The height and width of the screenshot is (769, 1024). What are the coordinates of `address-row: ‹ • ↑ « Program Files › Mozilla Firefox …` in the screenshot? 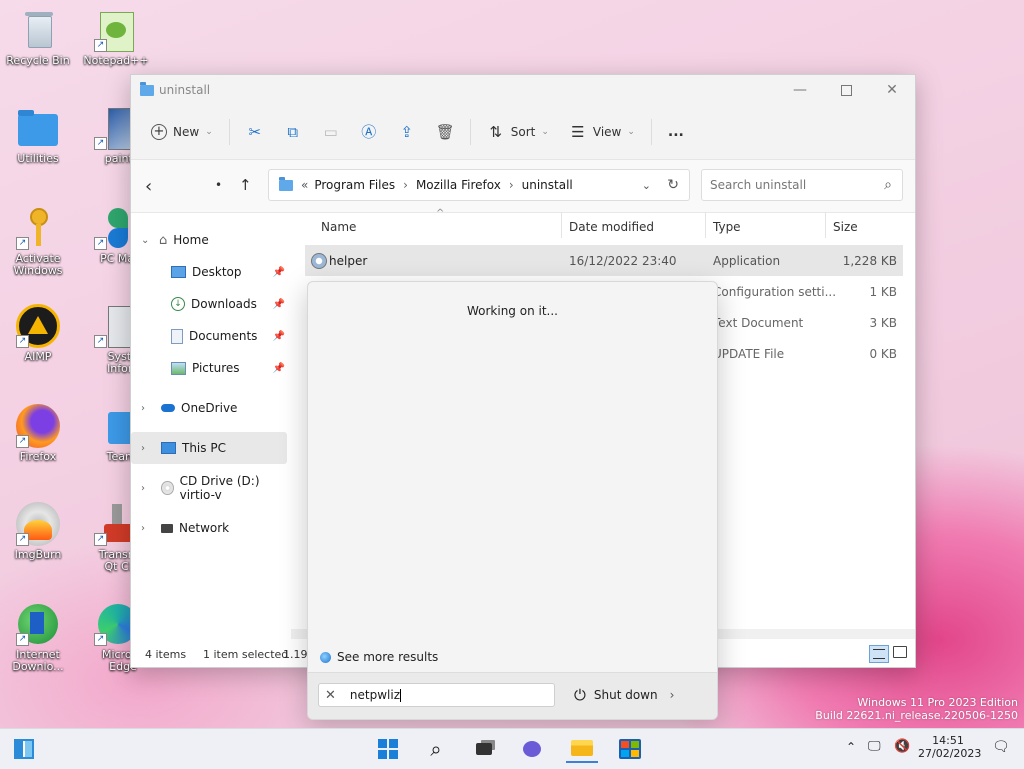 It's located at (523, 186).